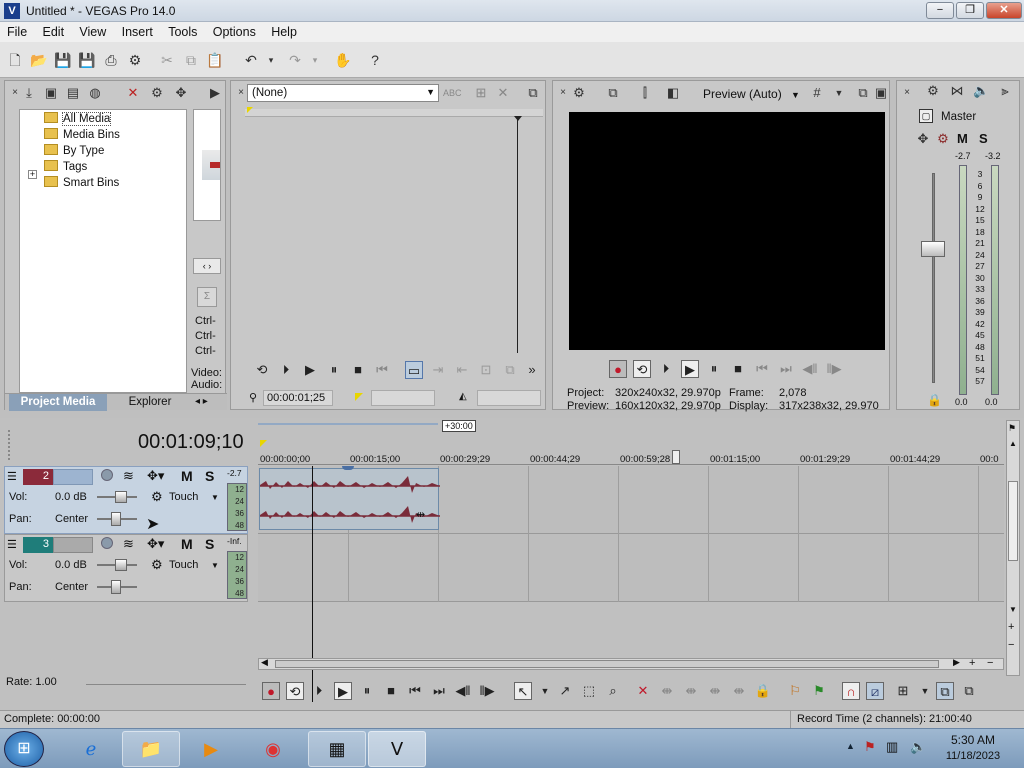  What do you see at coordinates (12, 544) in the screenshot?
I see `track-minimize-icon: ☰` at bounding box center [12, 544].